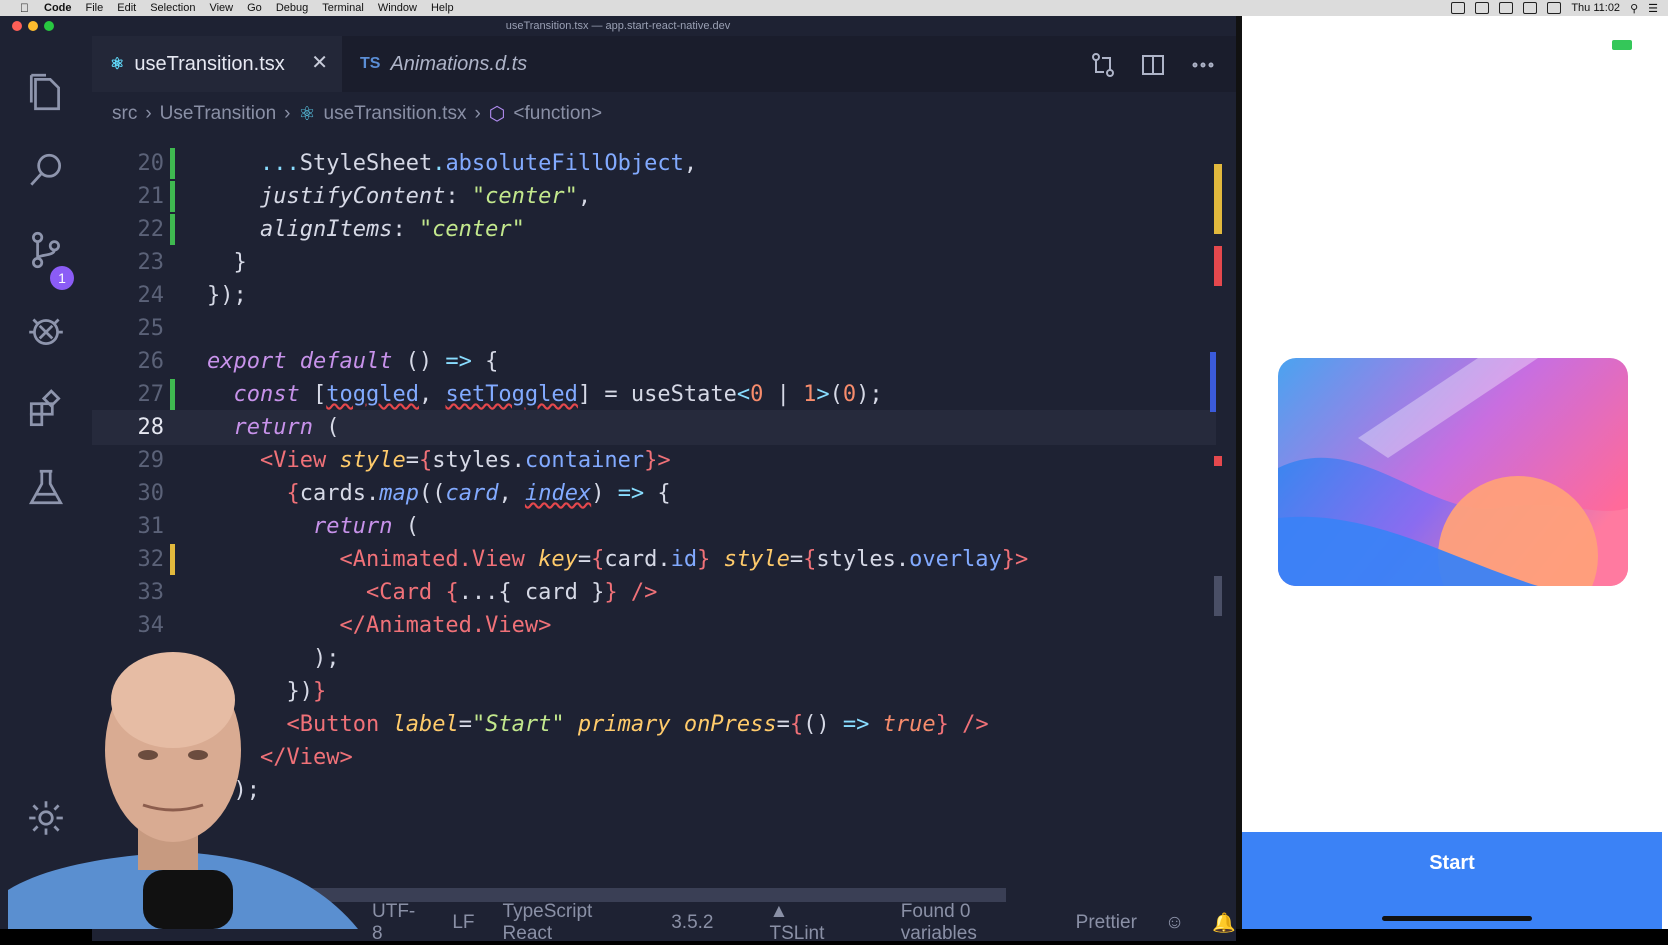 The image size is (1668, 945). What do you see at coordinates (365, 526) in the screenshot?
I see `code-text: return (` at bounding box center [365, 526].